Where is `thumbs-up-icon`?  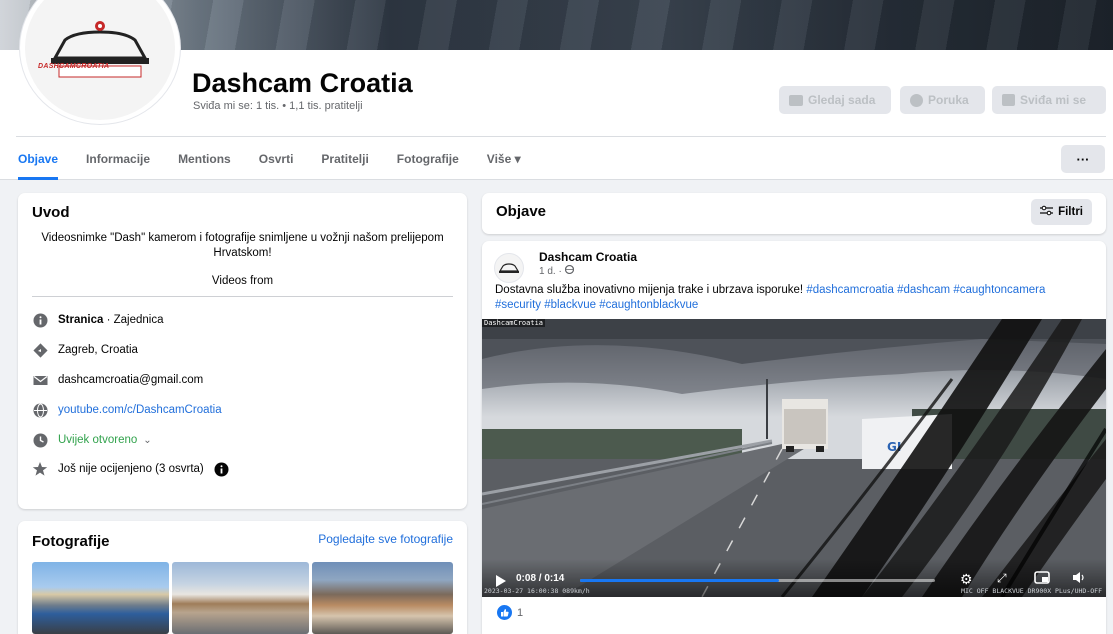 thumbs-up-icon is located at coordinates (1008, 100).